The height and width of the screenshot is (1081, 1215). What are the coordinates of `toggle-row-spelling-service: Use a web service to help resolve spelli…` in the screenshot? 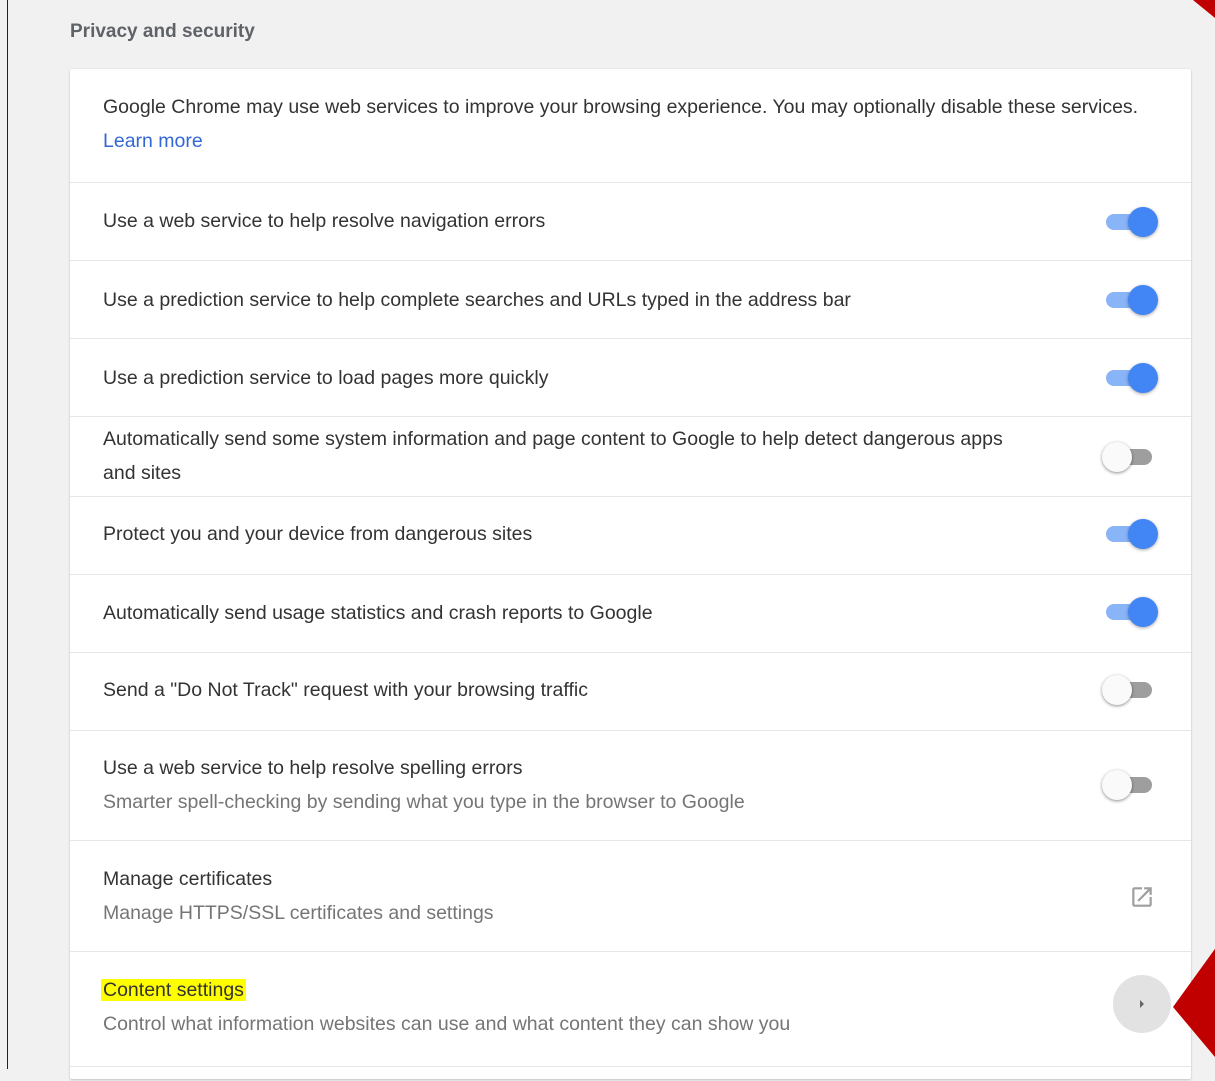 It's located at (630, 785).